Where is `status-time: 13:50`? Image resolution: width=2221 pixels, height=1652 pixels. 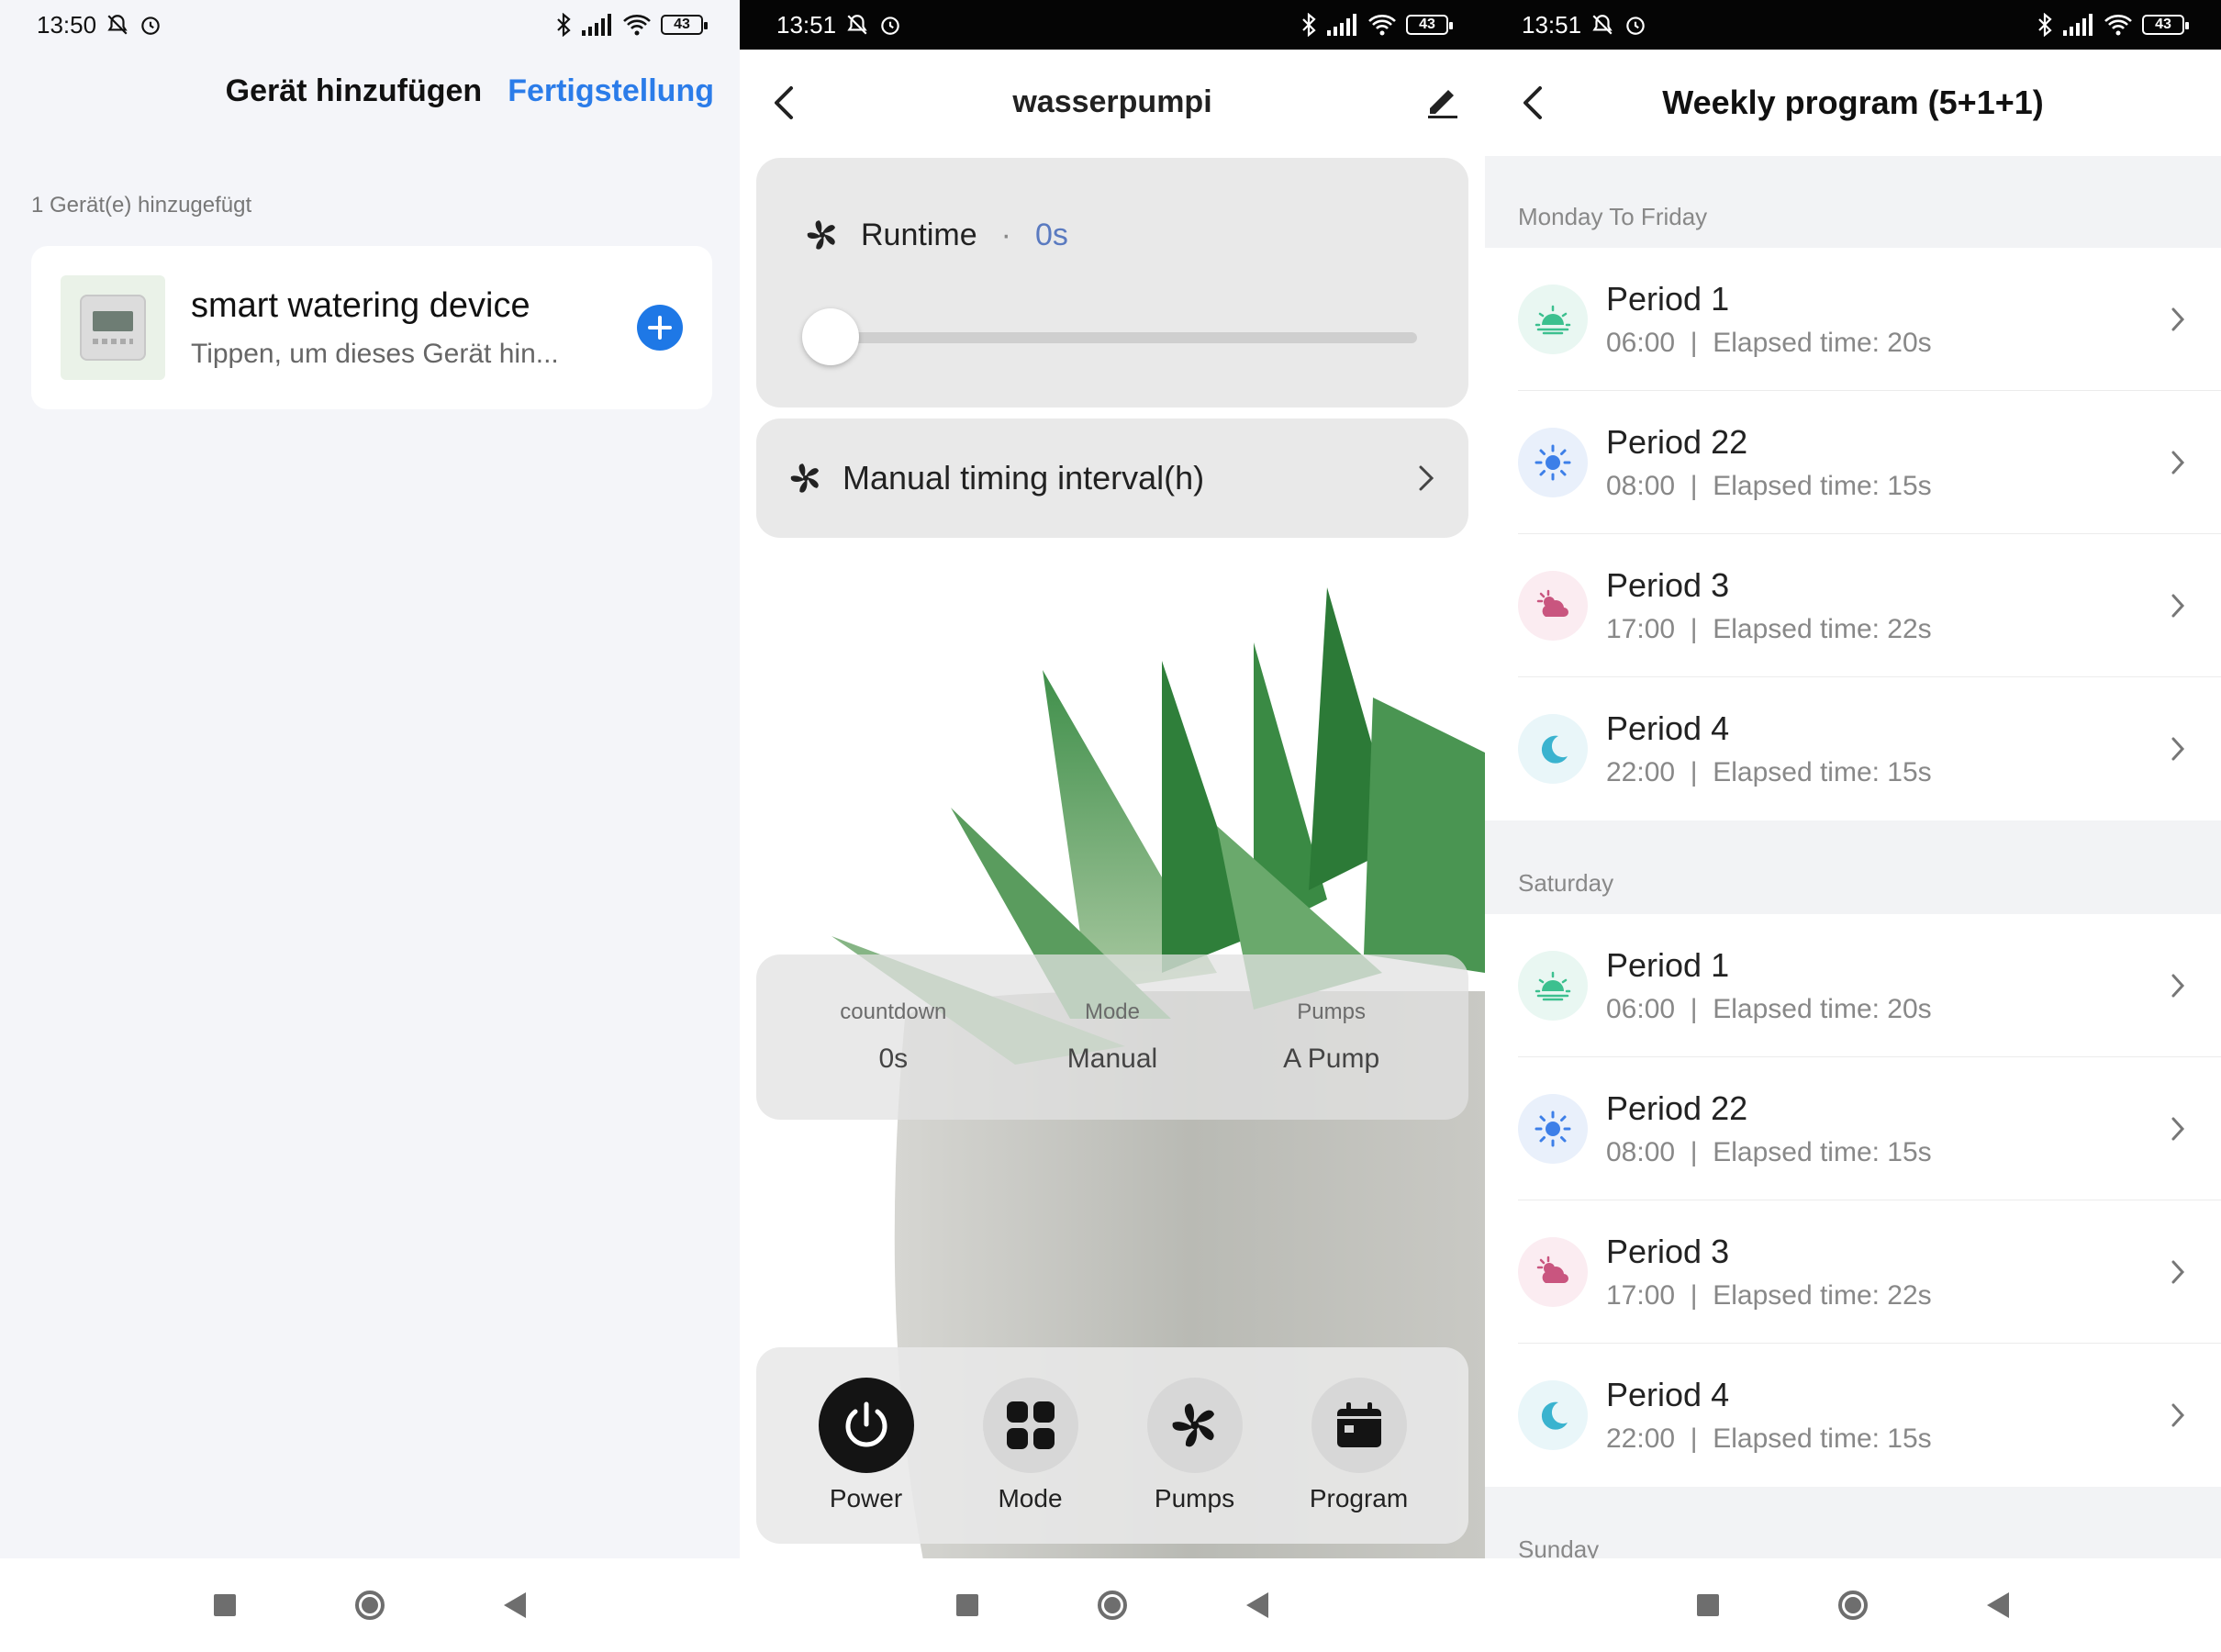 status-time: 13:50 is located at coordinates (67, 25).